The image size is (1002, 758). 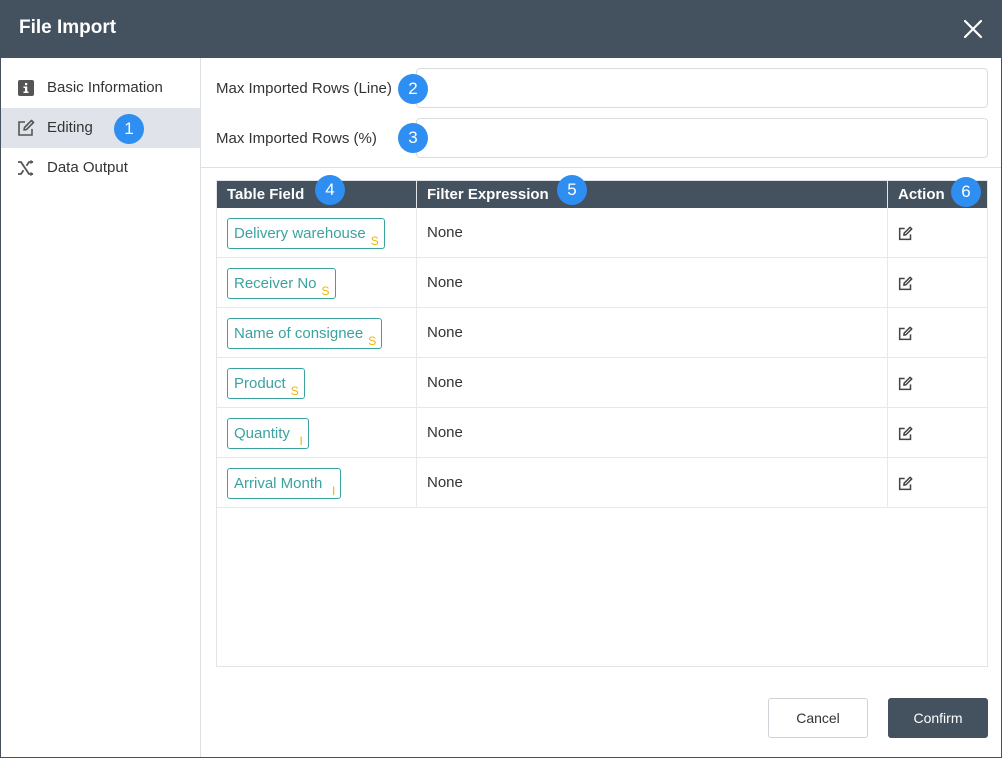 What do you see at coordinates (26, 168) in the screenshot?
I see `shuffle-icon` at bounding box center [26, 168].